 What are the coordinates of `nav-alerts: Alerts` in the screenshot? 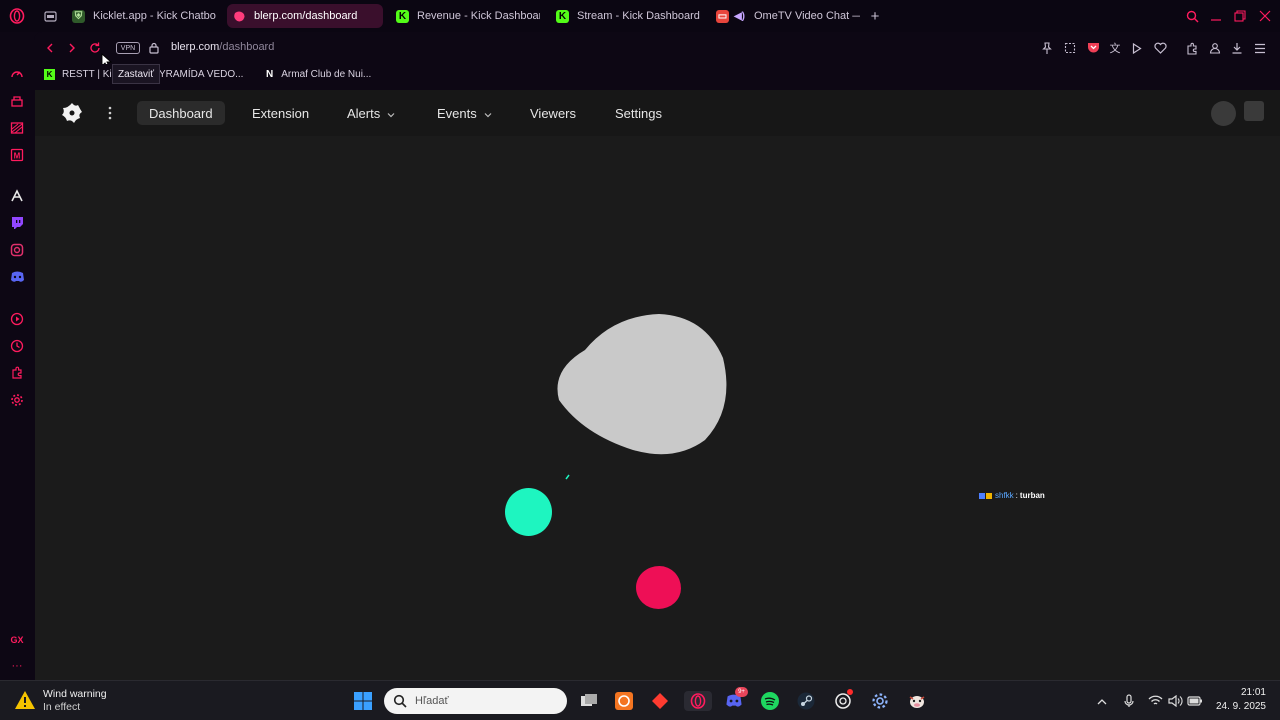 It's located at (371, 113).